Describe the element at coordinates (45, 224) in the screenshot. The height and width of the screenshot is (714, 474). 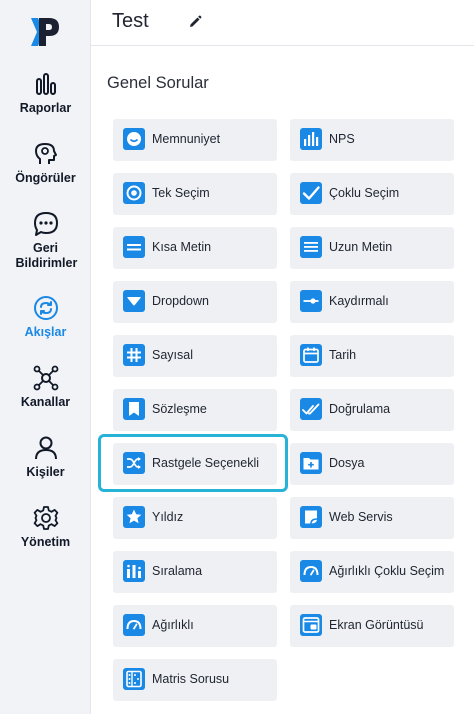
I see `chat-bubble-icon` at that location.